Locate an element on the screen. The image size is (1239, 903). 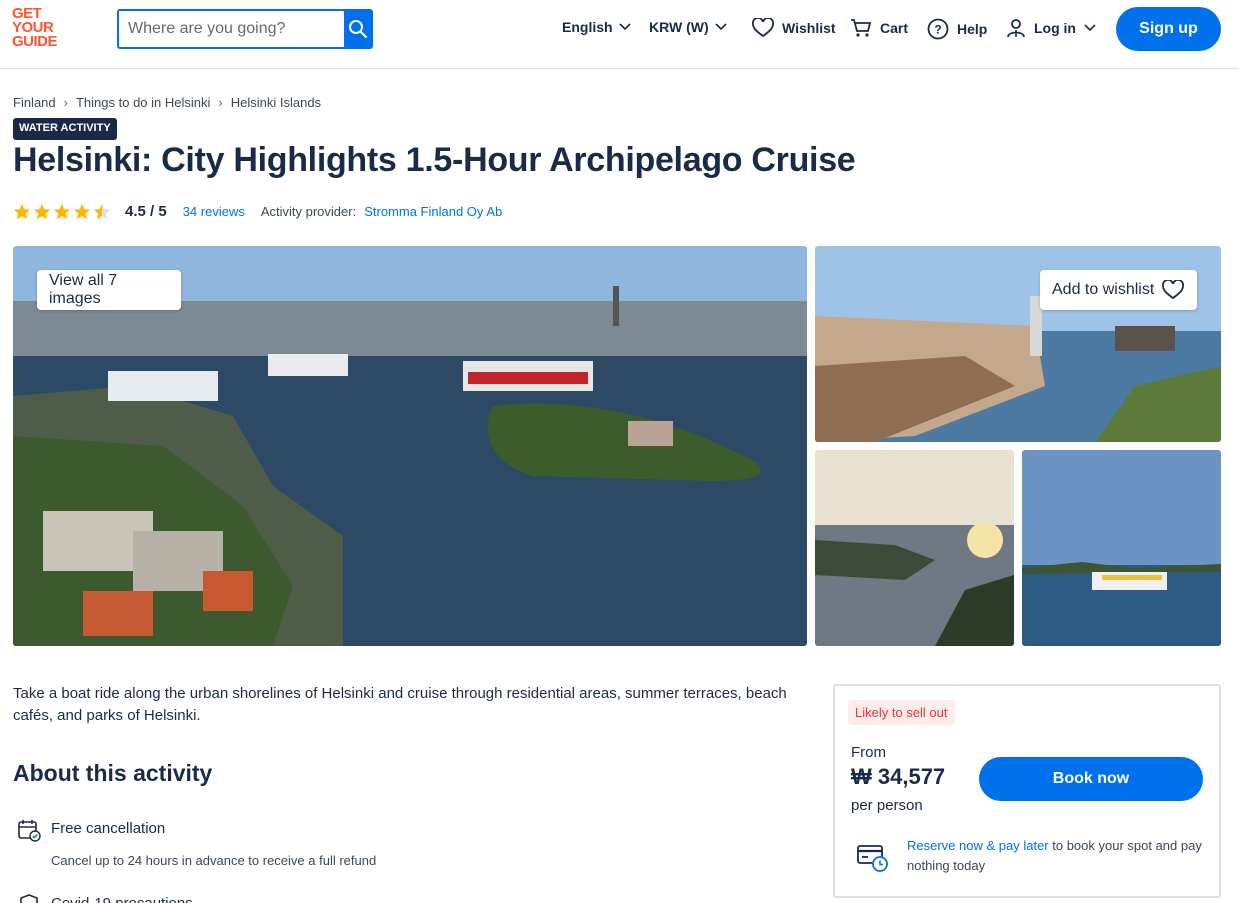
provider-link: Stromma Finland Oy Ab is located at coordinates (433, 211).